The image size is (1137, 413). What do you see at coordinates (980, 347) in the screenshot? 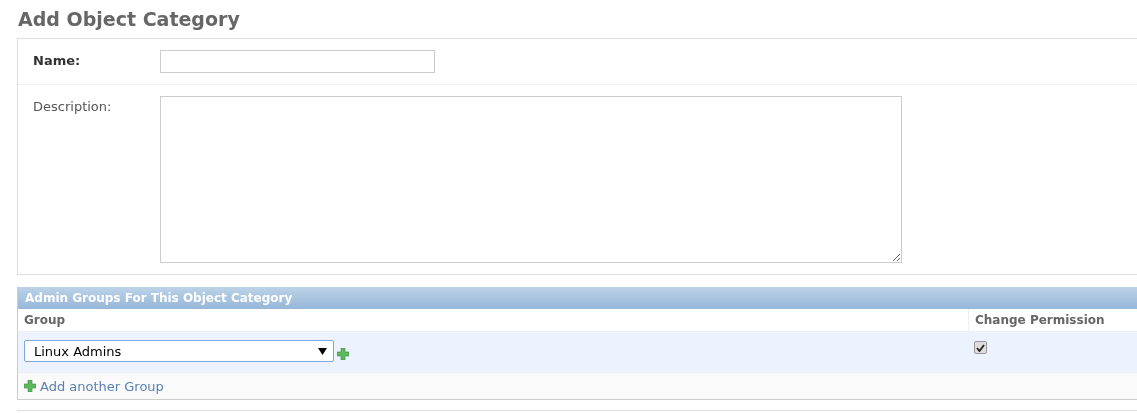
I see `checkbox` at bounding box center [980, 347].